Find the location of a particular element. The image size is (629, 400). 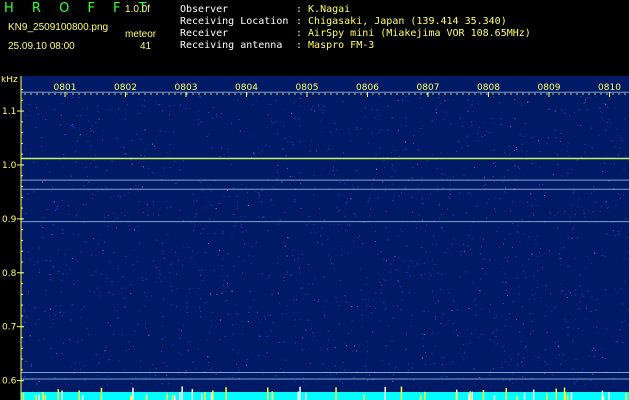

bottom-band-fill is located at coordinates (325, 396).